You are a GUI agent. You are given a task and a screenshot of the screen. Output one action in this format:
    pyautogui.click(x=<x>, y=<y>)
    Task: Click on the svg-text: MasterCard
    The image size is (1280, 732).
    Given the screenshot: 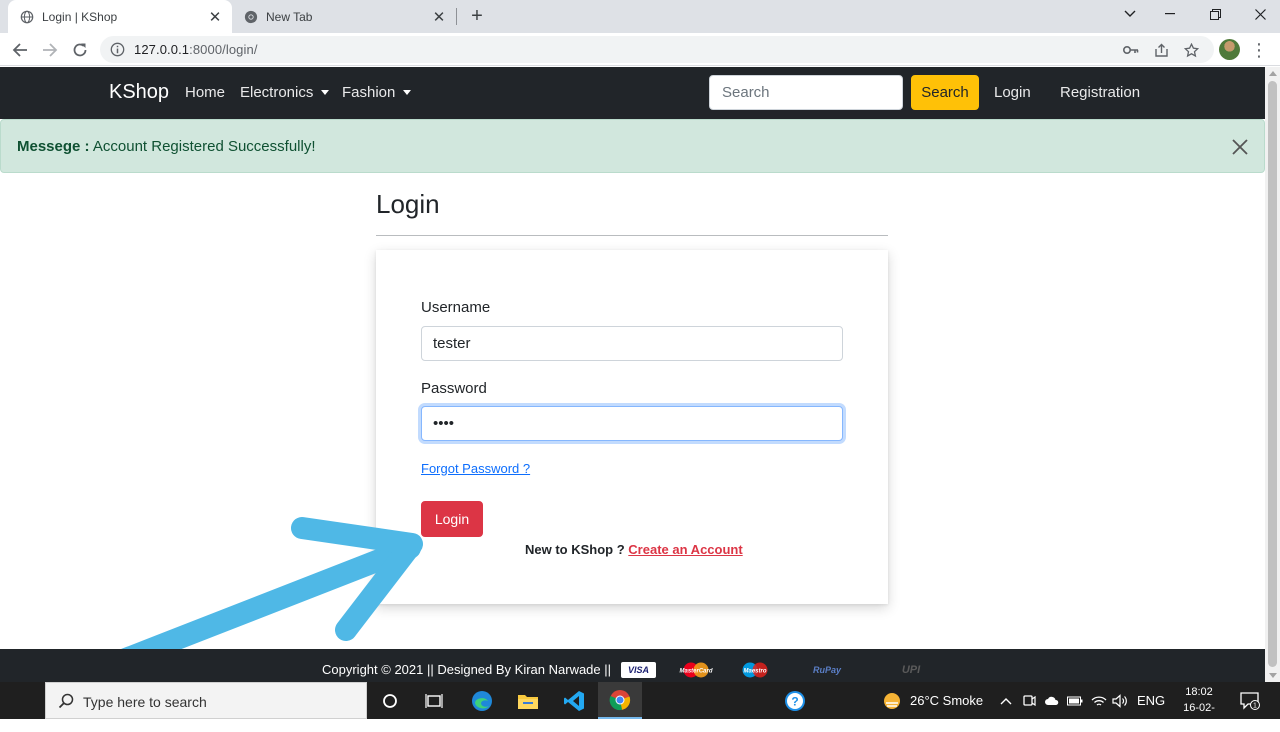 What is the action you would take?
    pyautogui.click(x=695, y=672)
    